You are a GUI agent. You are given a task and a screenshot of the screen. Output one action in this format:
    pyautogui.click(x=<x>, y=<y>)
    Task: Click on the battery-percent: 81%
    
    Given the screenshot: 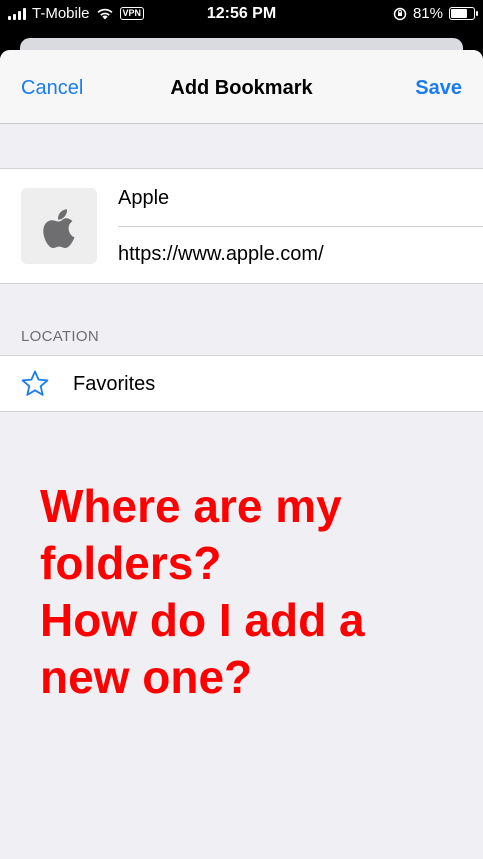 What is the action you would take?
    pyautogui.click(x=427, y=13)
    